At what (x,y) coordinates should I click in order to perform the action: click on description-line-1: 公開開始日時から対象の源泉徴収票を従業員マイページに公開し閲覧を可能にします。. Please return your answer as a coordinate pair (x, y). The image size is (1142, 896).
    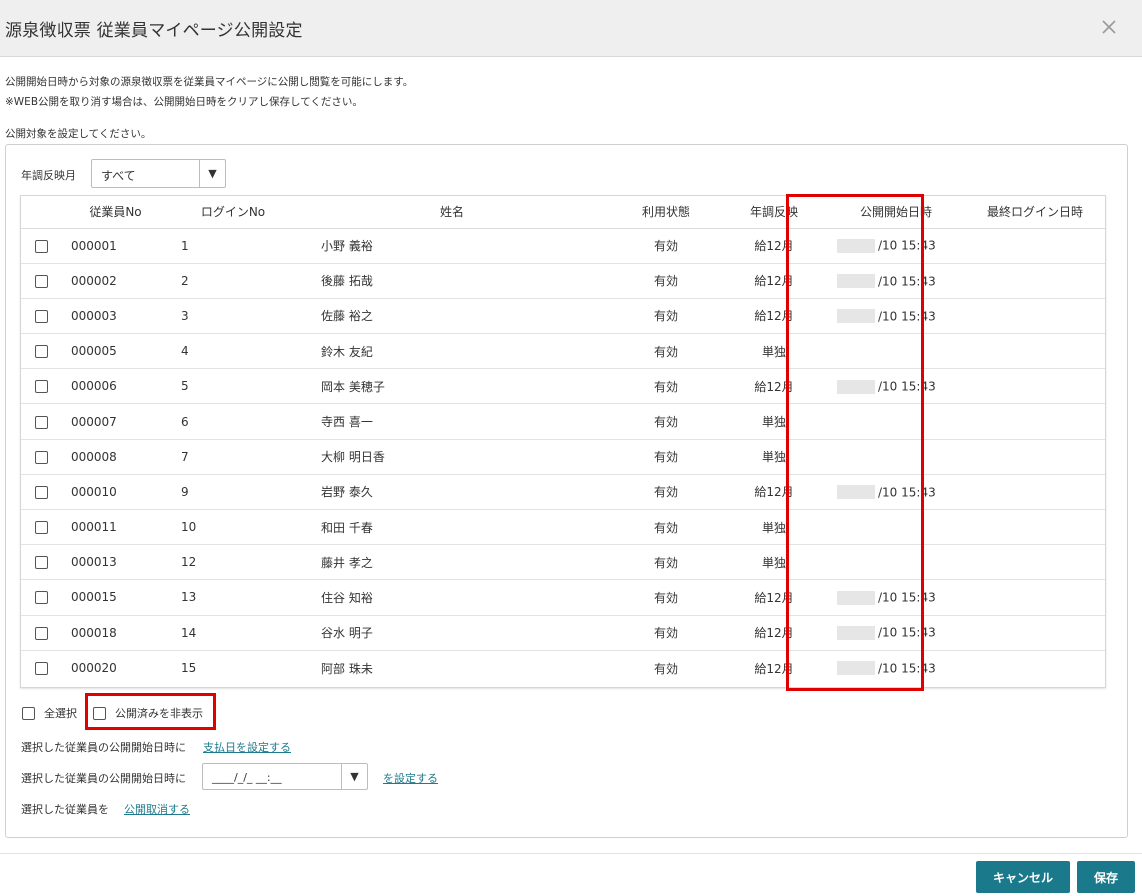
    Looking at the image, I should click on (209, 82).